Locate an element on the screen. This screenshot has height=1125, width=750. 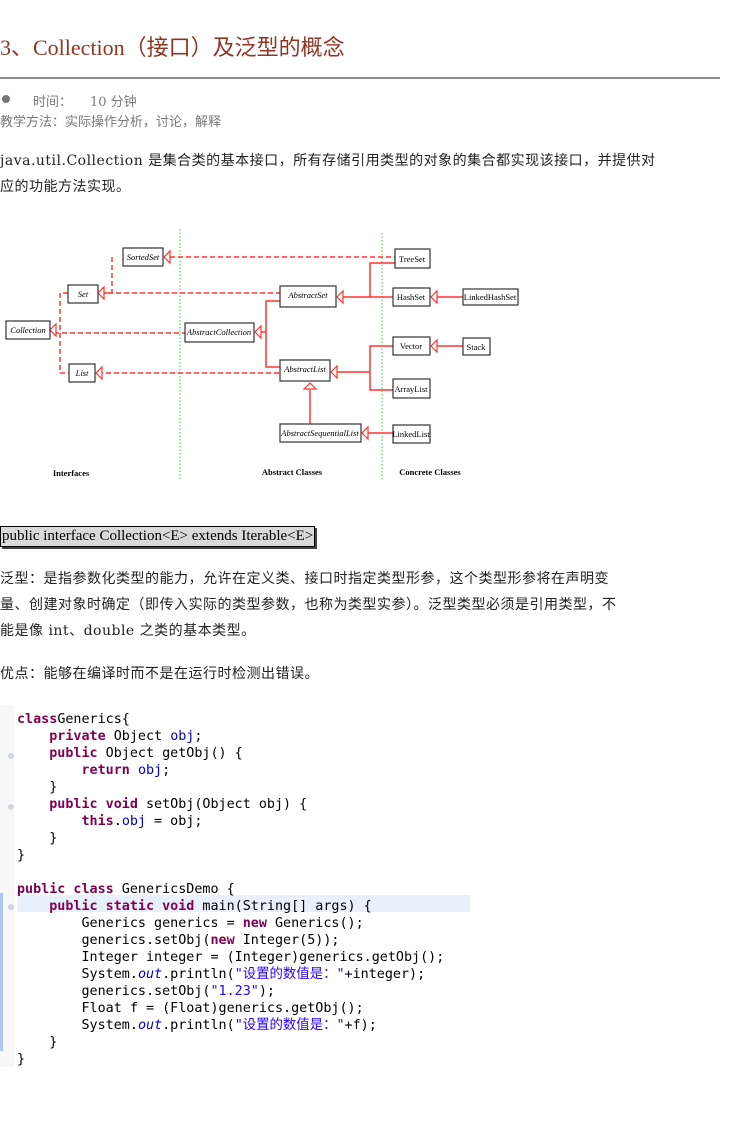
code-token: public static void is located at coordinates (122, 906).